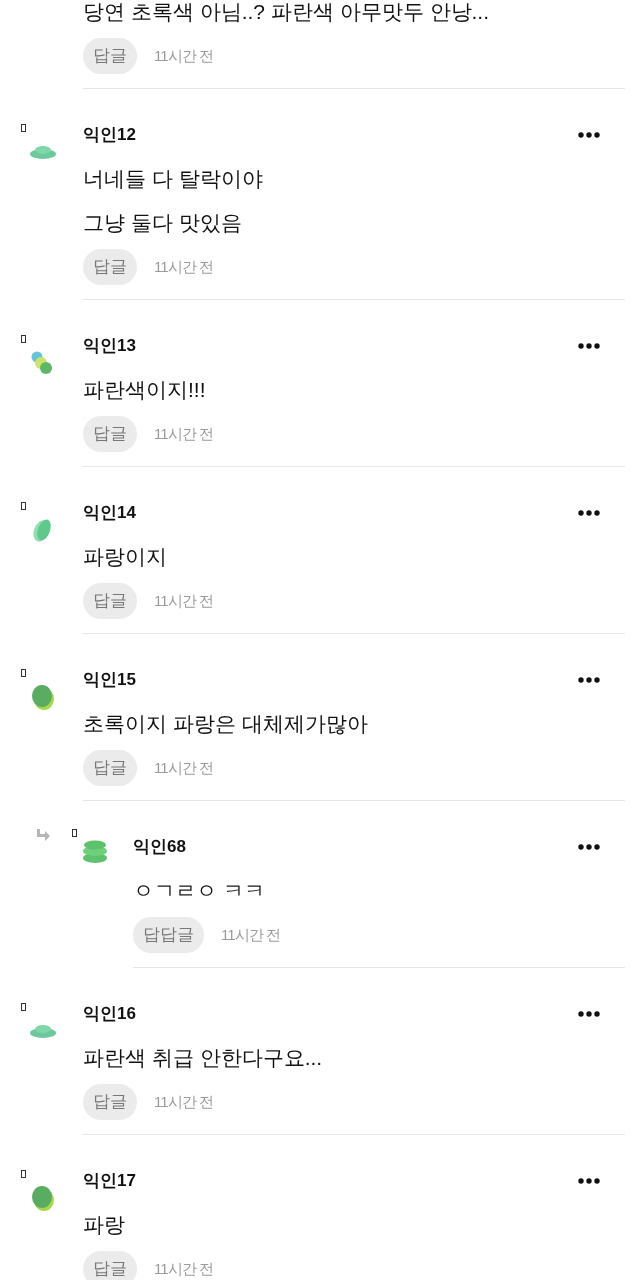 Image resolution: width=640 pixels, height=1280 pixels. What do you see at coordinates (109, 680) in the screenshot?
I see `author-name: 익인15` at bounding box center [109, 680].